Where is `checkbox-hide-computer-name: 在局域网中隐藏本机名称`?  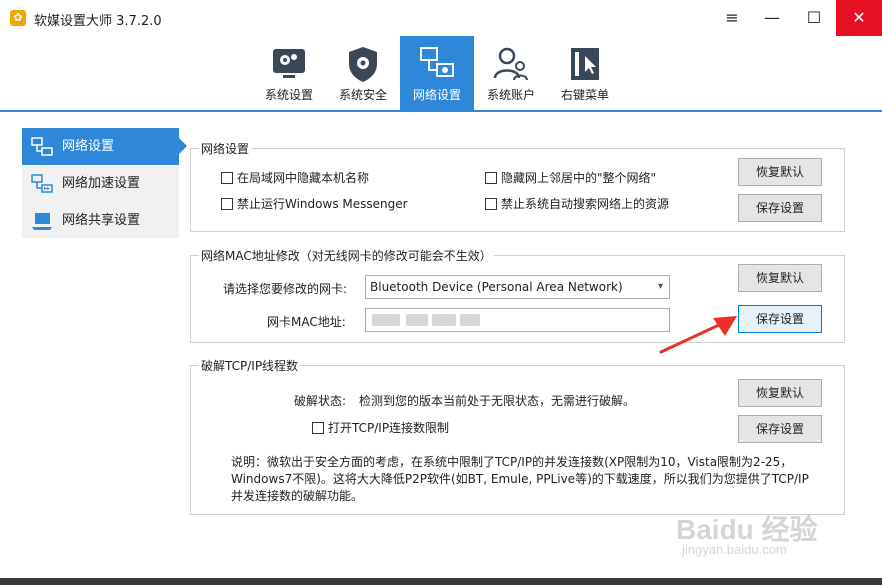
checkbox-hide-computer-name: 在局域网中隐藏本机名称 is located at coordinates (295, 177).